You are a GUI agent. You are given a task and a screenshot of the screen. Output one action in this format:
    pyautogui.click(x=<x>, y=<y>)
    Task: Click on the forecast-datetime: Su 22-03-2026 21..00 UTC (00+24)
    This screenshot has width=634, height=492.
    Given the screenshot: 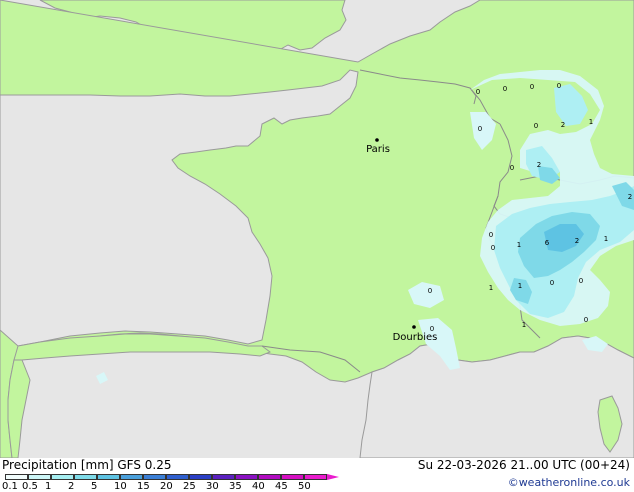 What is the action you would take?
    pyautogui.click(x=523, y=465)
    